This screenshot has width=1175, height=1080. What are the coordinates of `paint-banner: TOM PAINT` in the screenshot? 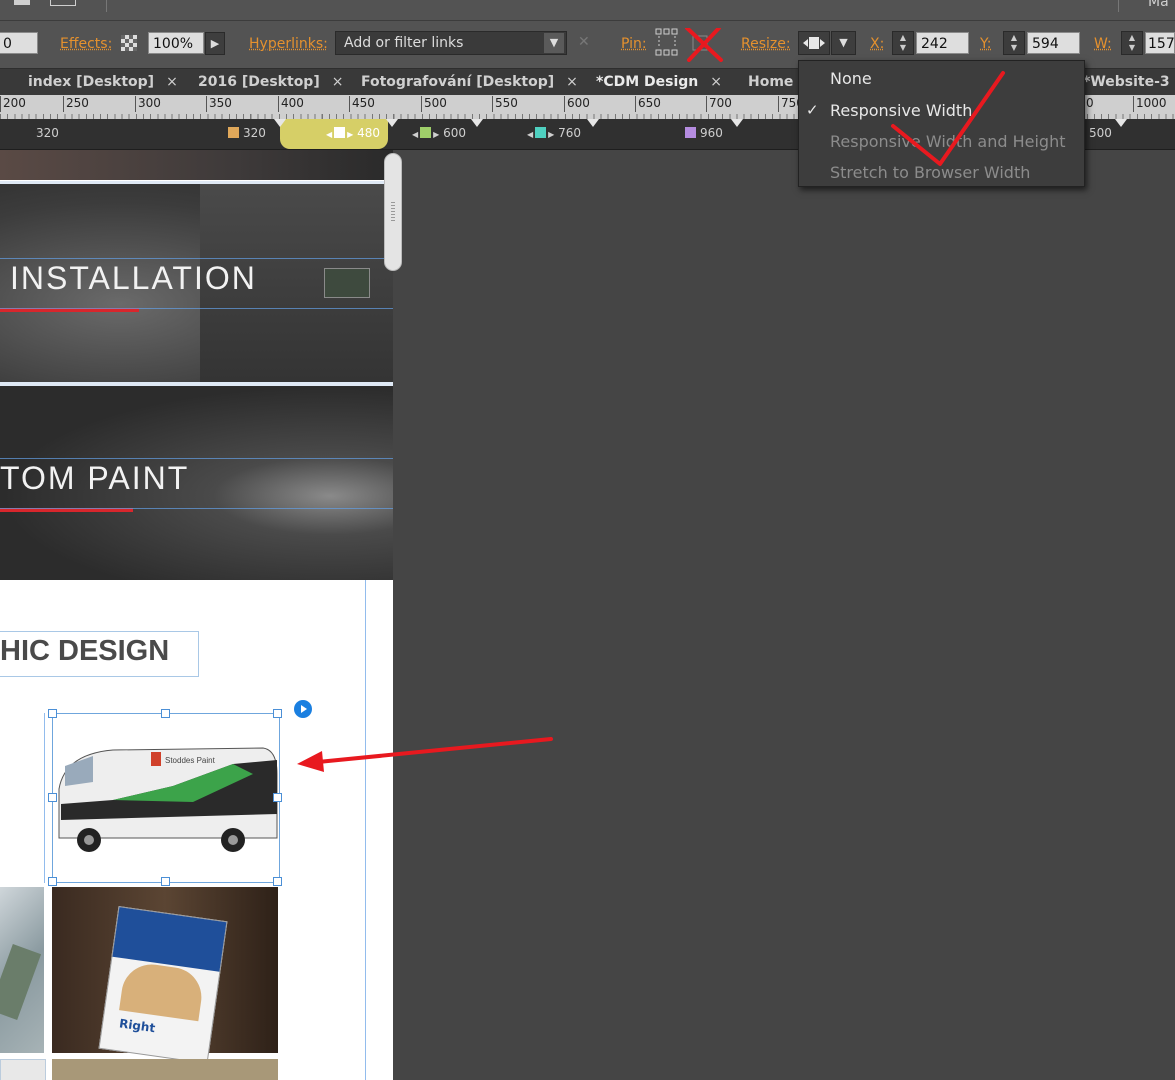 It's located at (196, 483).